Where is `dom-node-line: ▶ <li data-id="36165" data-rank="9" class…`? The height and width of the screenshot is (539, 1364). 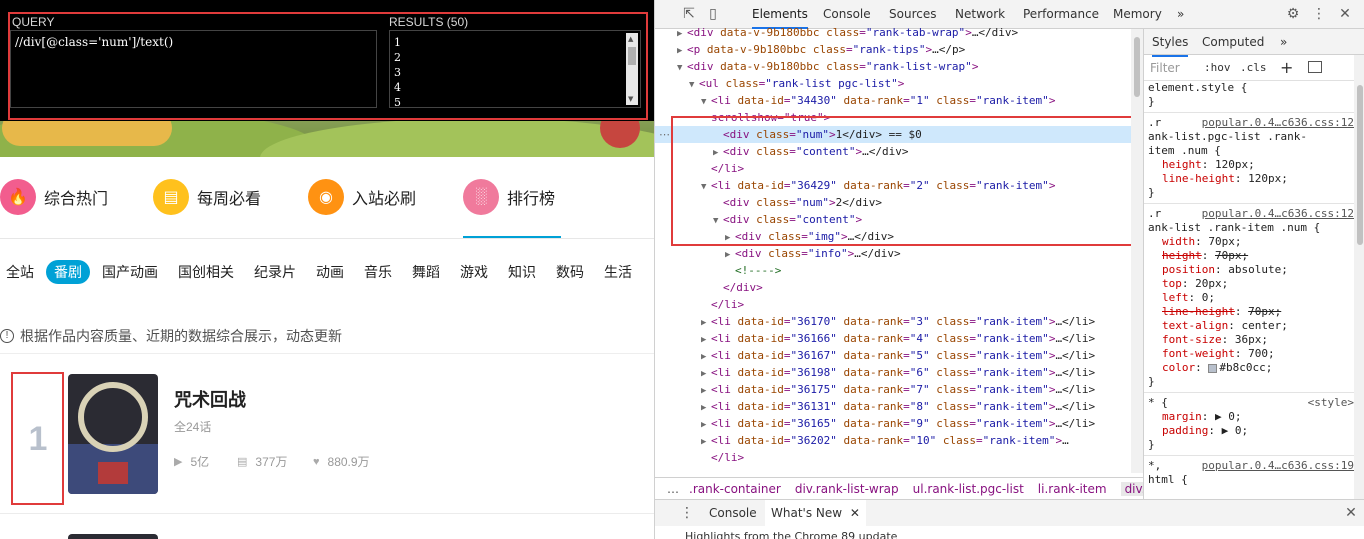 dom-node-line: ▶ <li data-id="36165" data-rank="9" class… is located at coordinates (898, 423).